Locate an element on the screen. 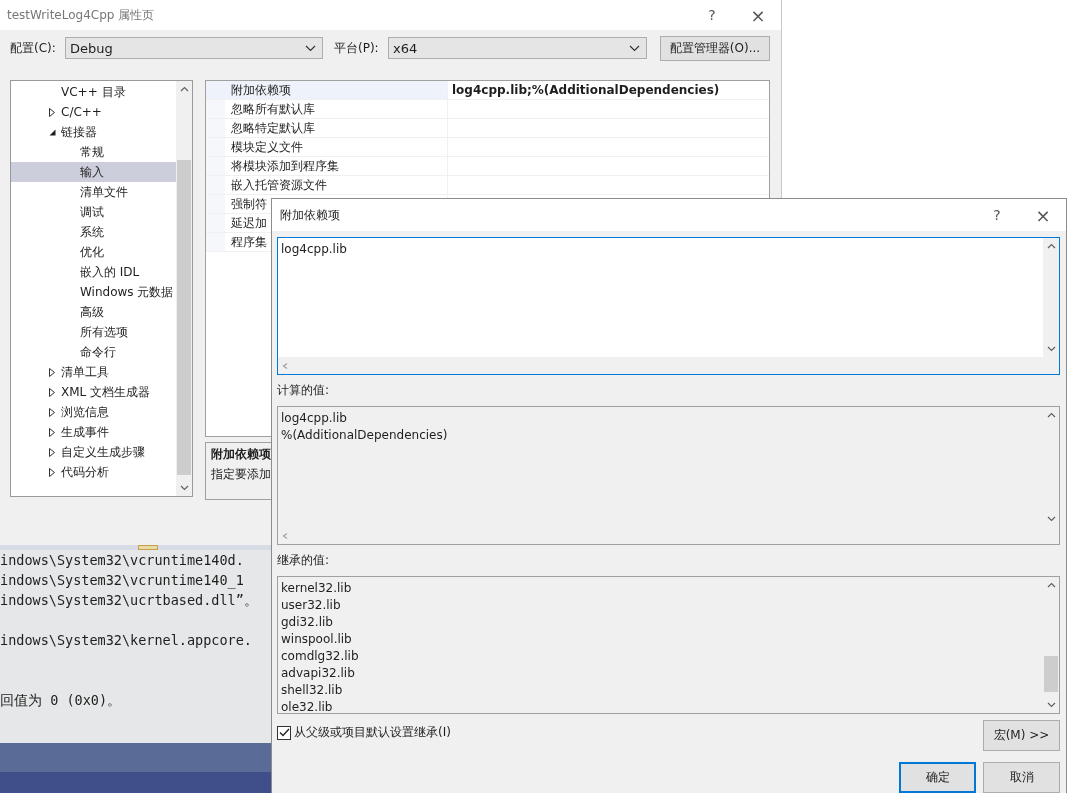 The height and width of the screenshot is (793, 1067). inherited-value: advapi32.lib is located at coordinates (318, 673).